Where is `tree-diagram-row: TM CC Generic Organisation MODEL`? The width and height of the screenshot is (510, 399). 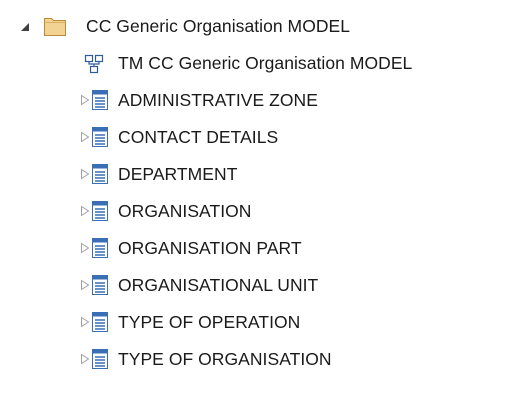
tree-diagram-row: TM CC Generic Organisation MODEL is located at coordinates (255, 63).